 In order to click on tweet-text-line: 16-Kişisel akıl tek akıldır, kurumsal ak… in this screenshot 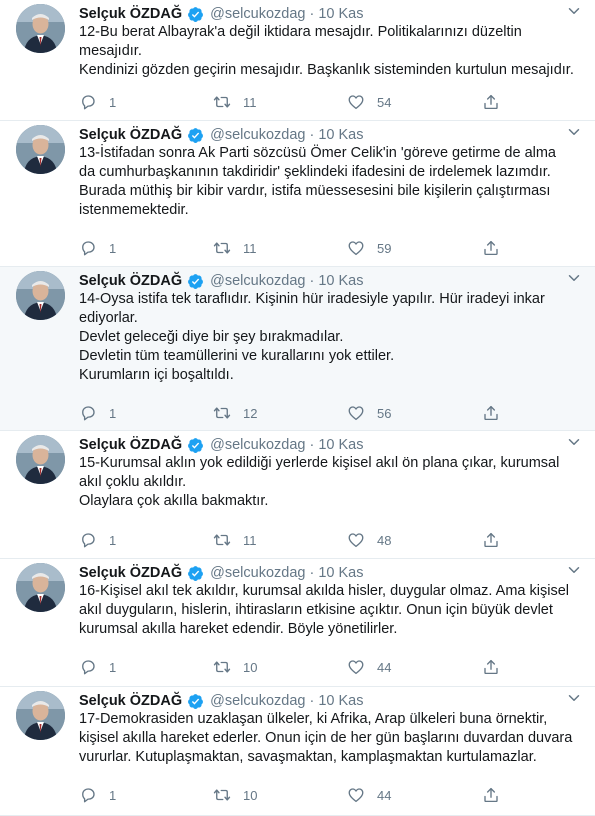, I will do `click(324, 591)`.